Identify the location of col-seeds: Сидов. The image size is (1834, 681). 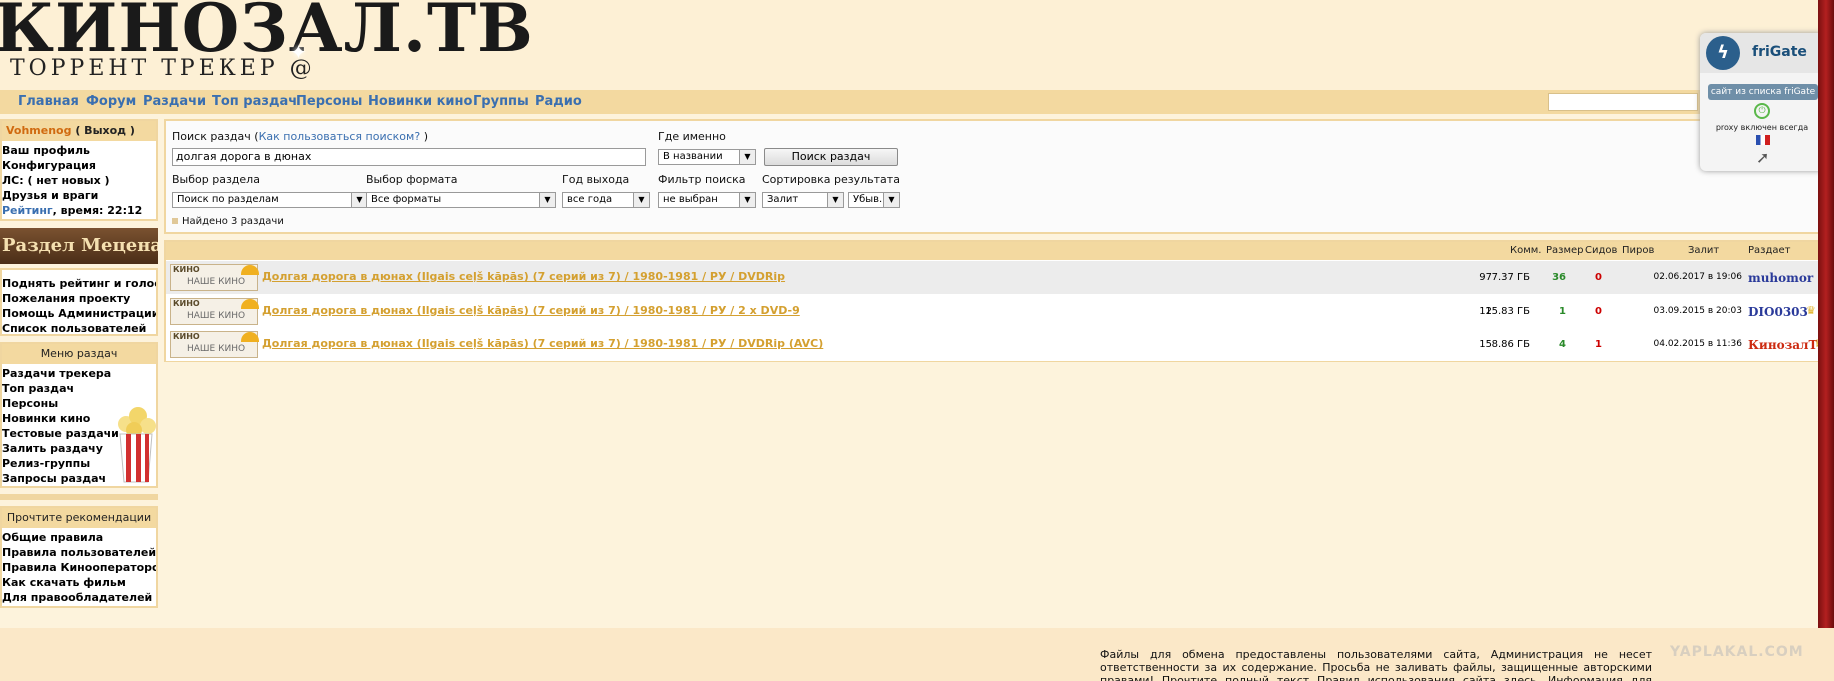
(1601, 250).